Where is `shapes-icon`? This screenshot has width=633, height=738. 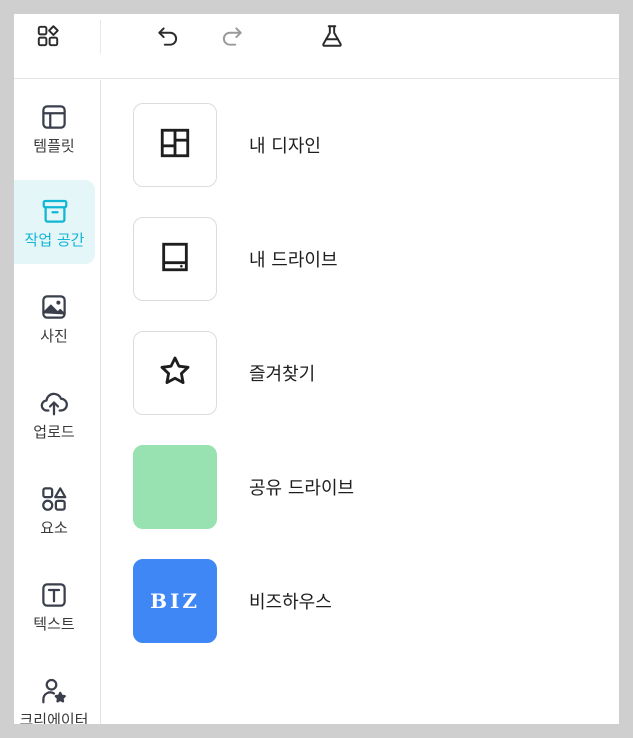 shapes-icon is located at coordinates (54, 499).